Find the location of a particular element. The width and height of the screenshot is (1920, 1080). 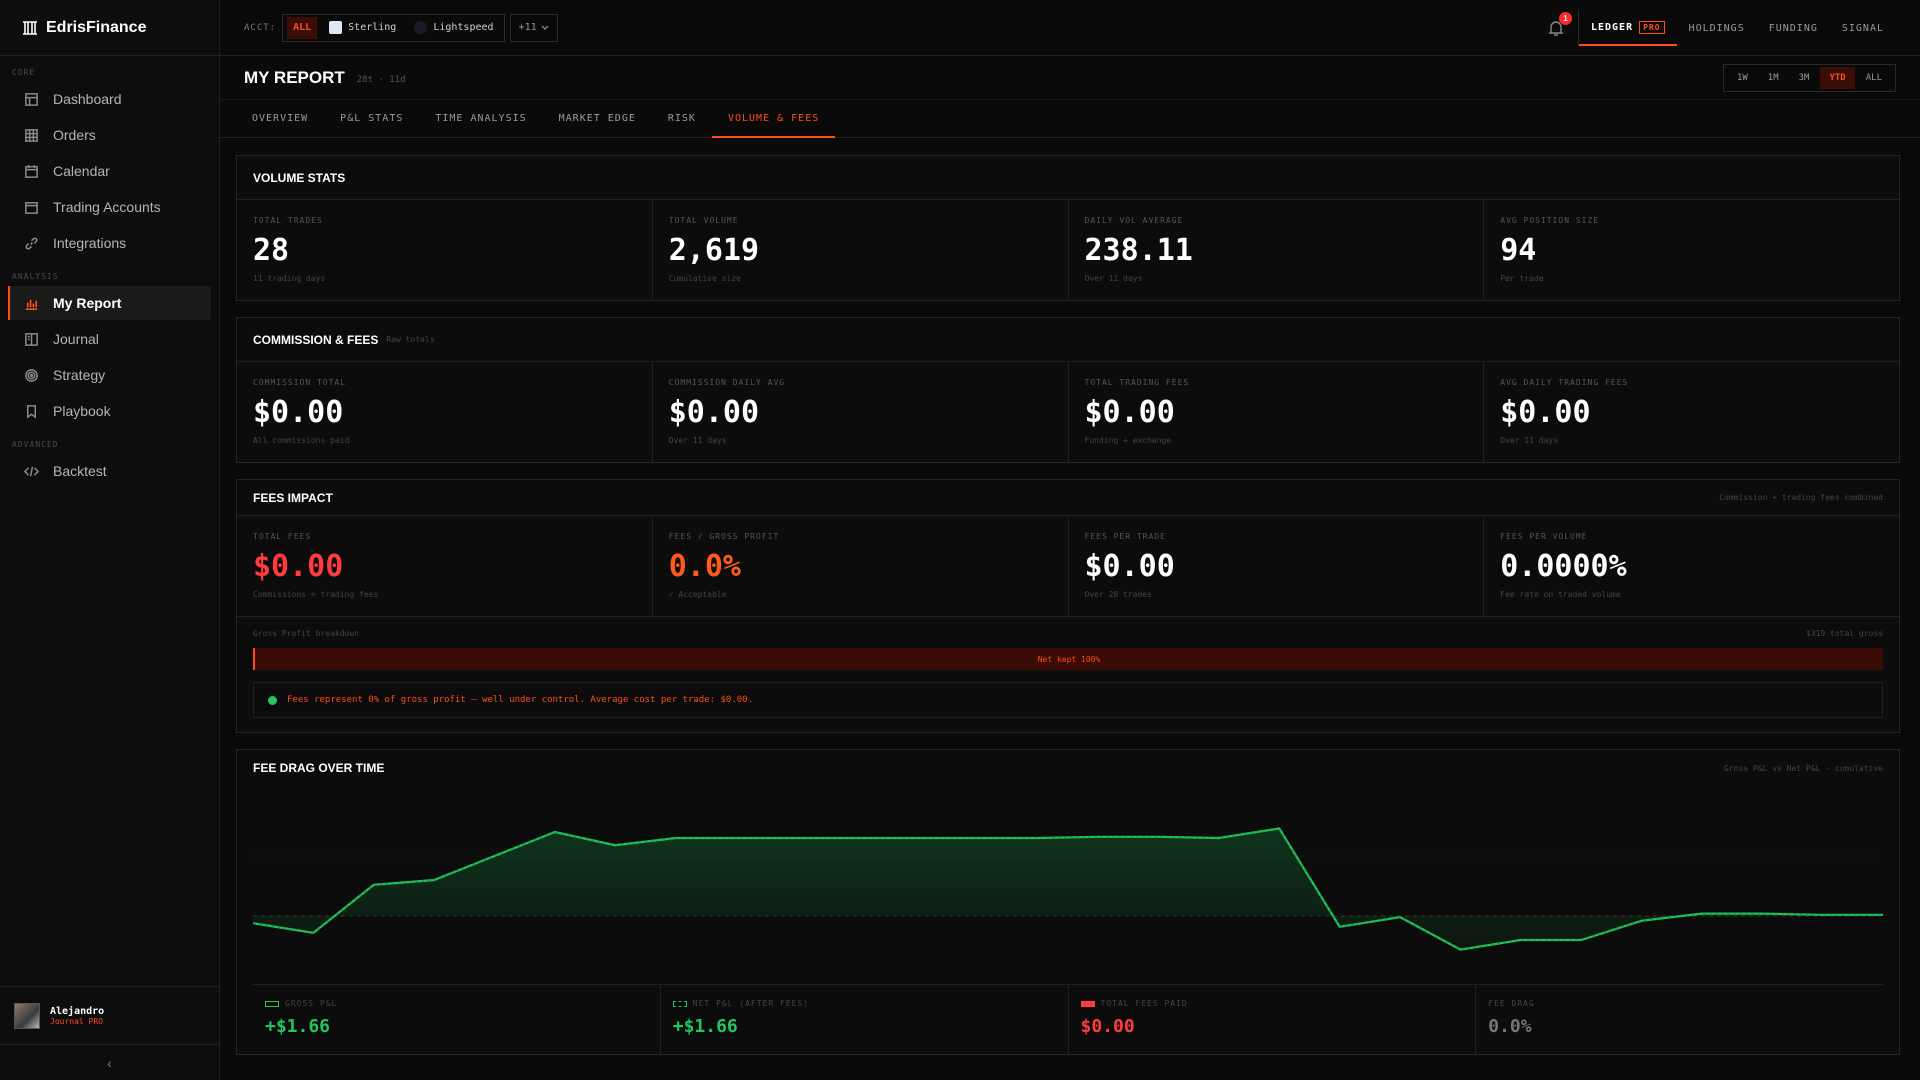

sidebar-item-label: Calendar is located at coordinates (81, 171).